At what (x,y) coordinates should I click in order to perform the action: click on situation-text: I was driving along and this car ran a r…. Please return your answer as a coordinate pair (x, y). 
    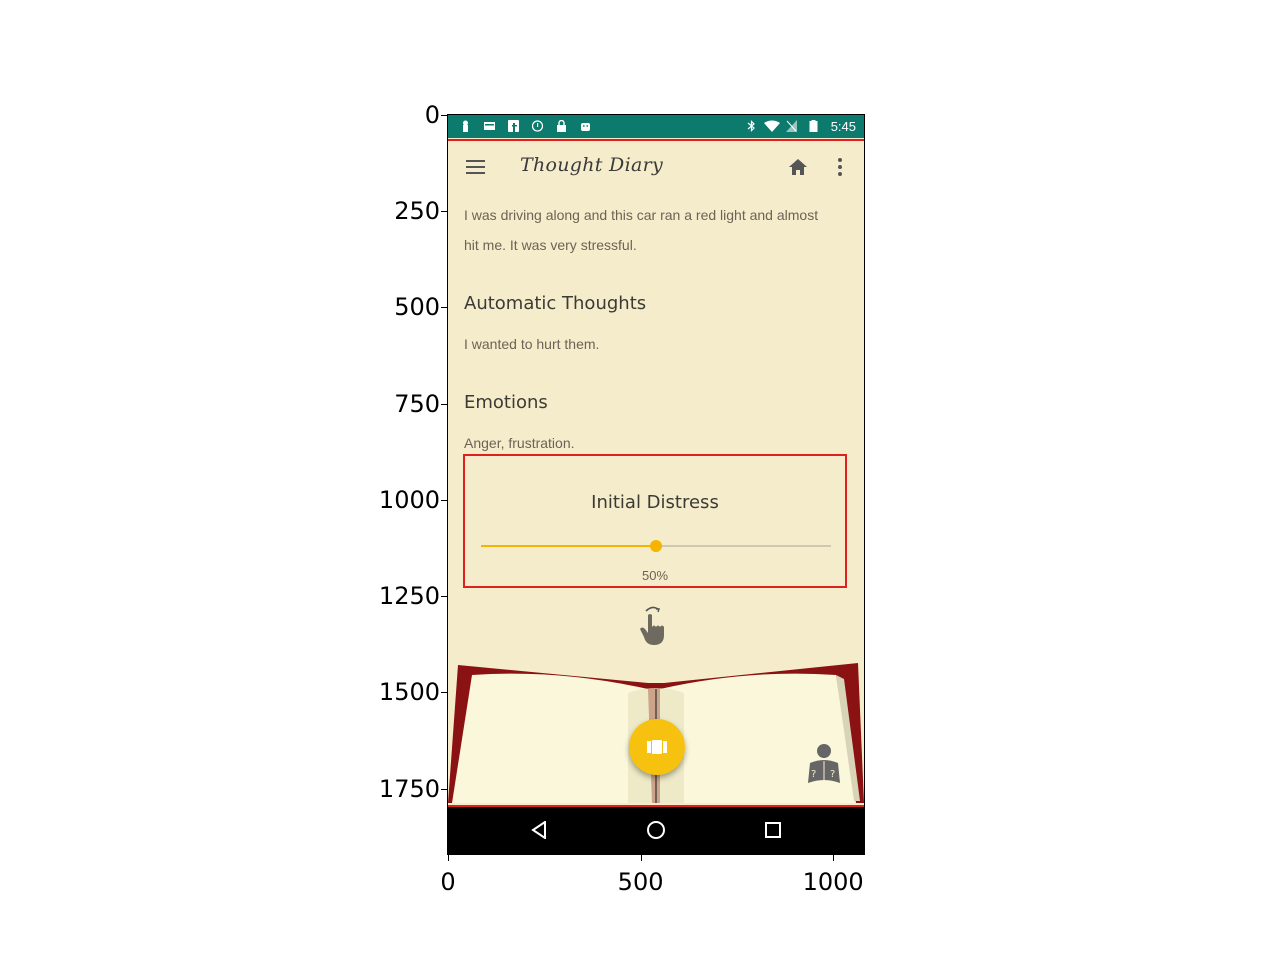
    Looking at the image, I should click on (641, 230).